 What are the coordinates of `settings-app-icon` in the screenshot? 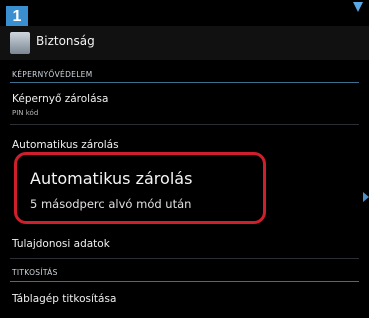 It's located at (20, 43).